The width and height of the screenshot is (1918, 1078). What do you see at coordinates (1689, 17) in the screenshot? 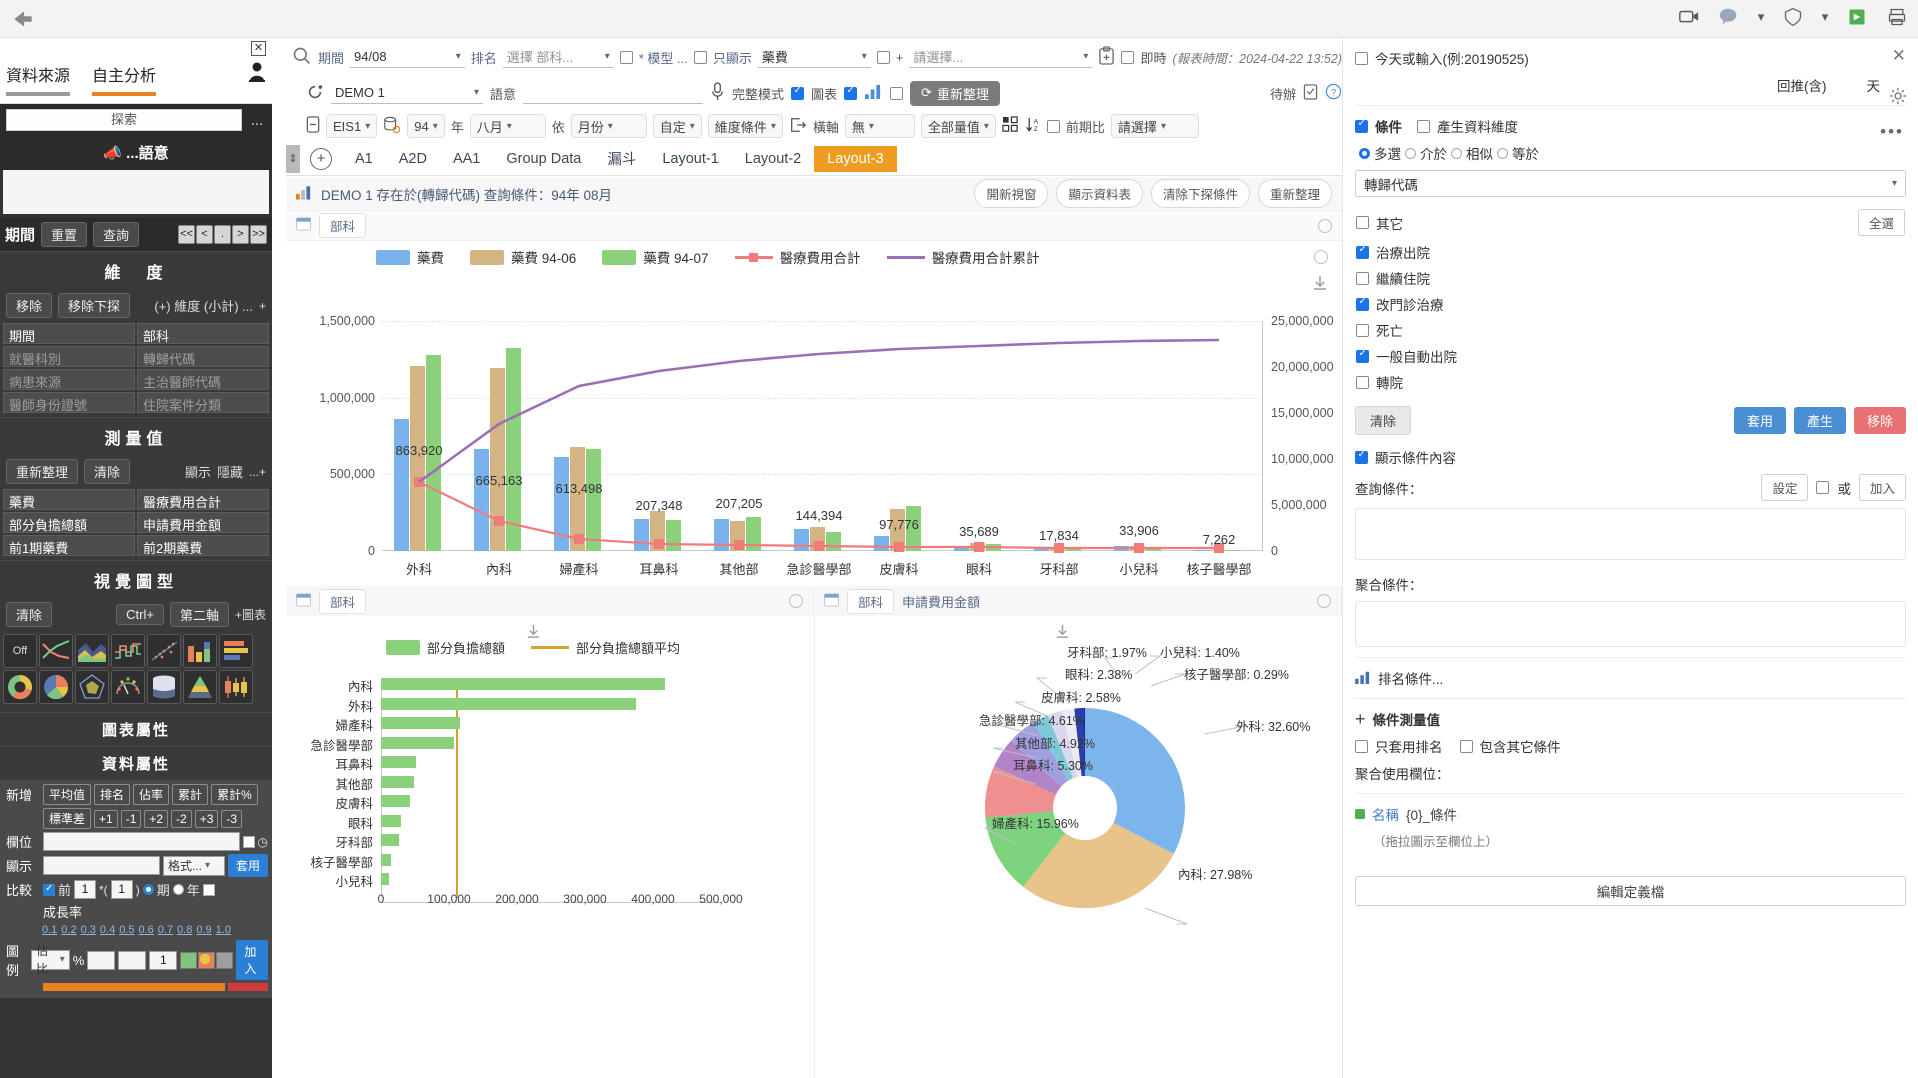
I see `screen-share-icon` at bounding box center [1689, 17].